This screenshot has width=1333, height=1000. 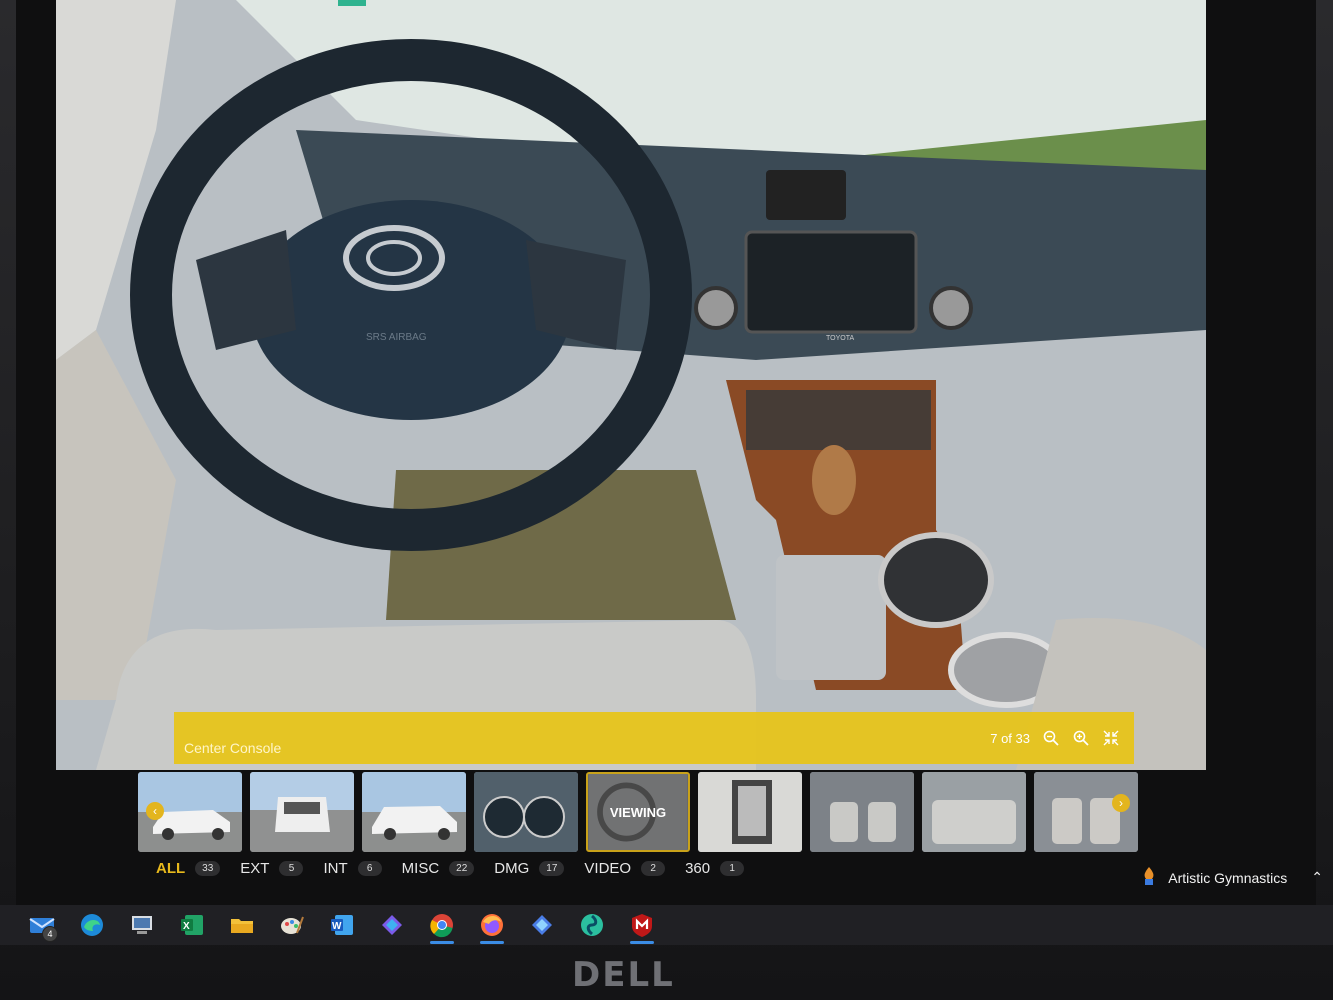 I want to click on filter-dmg-count: 17, so click(x=552, y=868).